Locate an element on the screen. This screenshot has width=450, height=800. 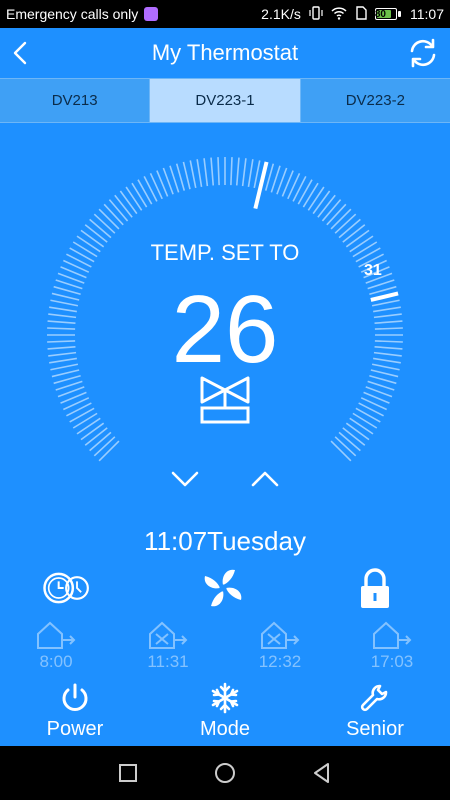
dial-marker-current is located at coordinates (261, 185).